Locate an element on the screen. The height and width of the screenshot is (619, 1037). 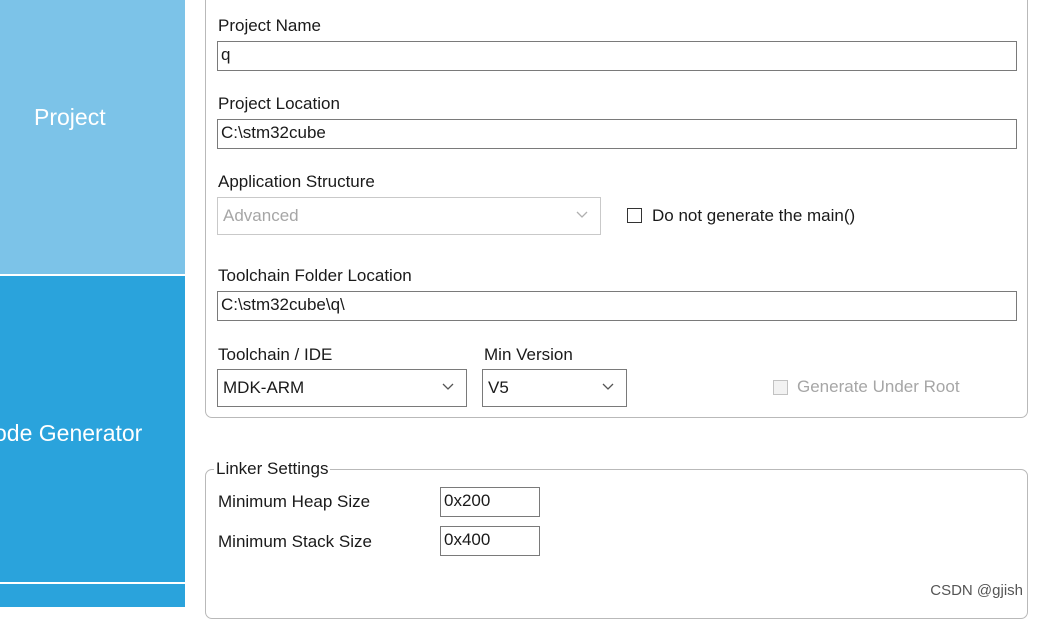
sidebar-item-code-generator: ode Generator is located at coordinates (92, 429).